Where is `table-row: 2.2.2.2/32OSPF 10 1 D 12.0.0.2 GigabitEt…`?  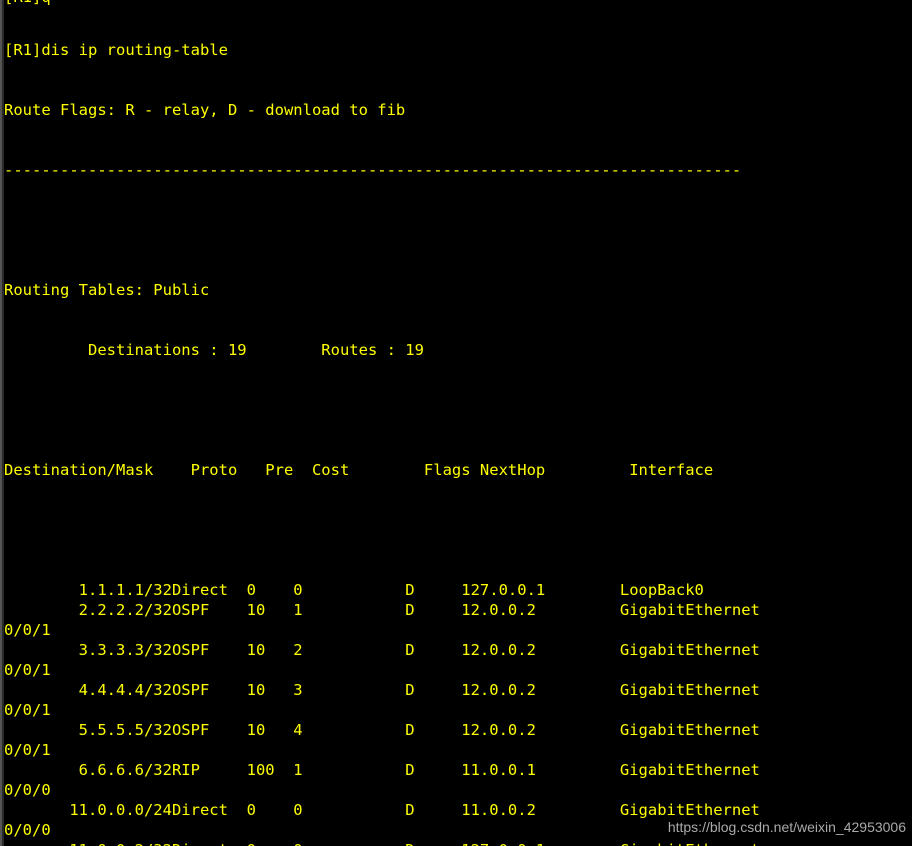
table-row: 2.2.2.2/32OSPF 10 1 D 12.0.0.2 GigabitEt… is located at coordinates (382, 610).